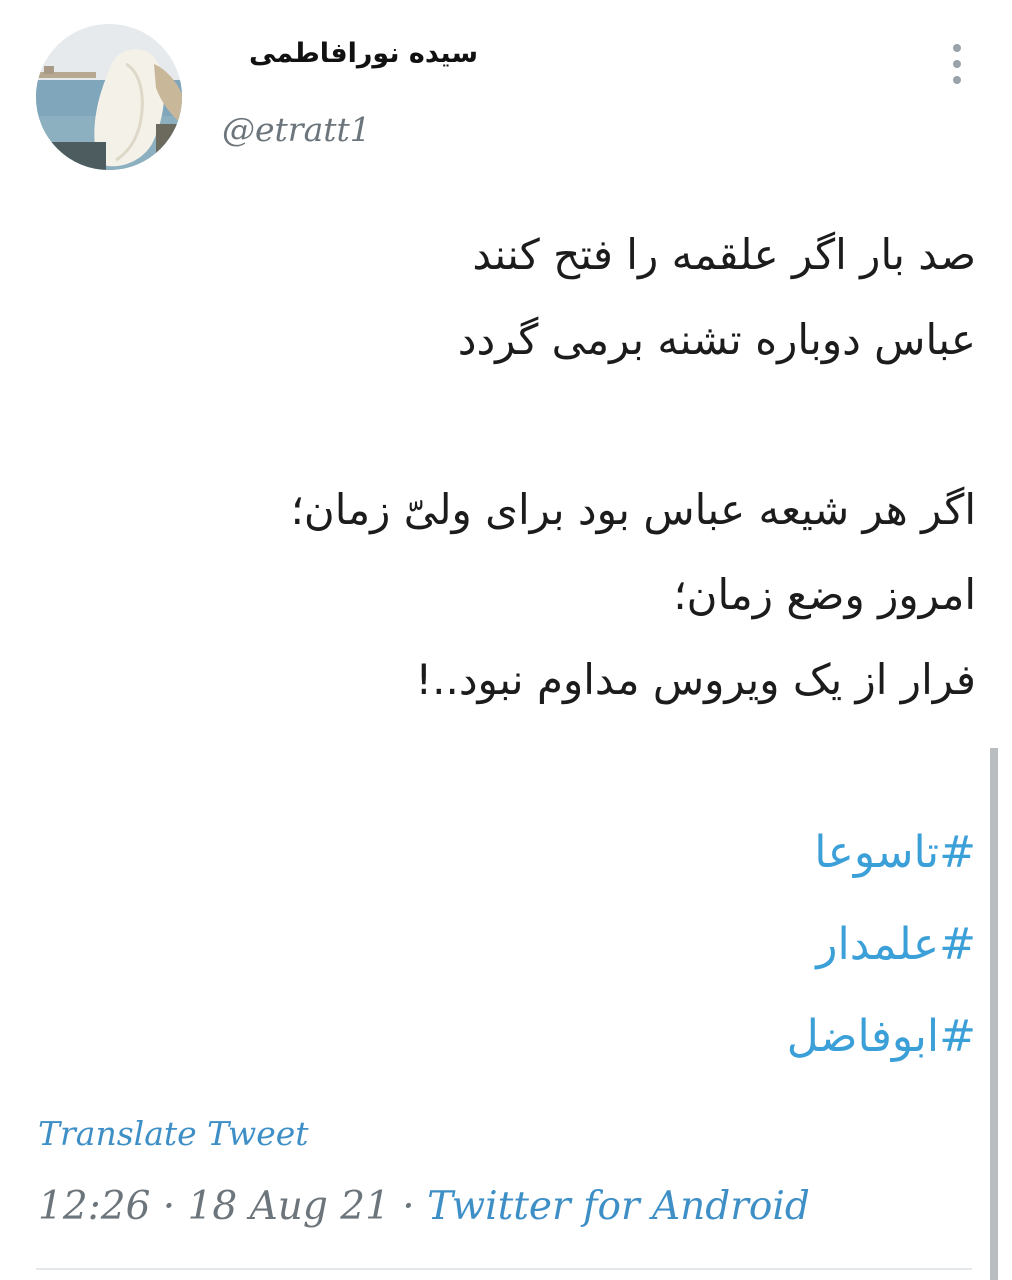 The height and width of the screenshot is (1280, 1012). Describe the element at coordinates (695, 679) in the screenshot. I see `tweet-line: فرار از یک ویروس مداوم نبود..!` at that location.